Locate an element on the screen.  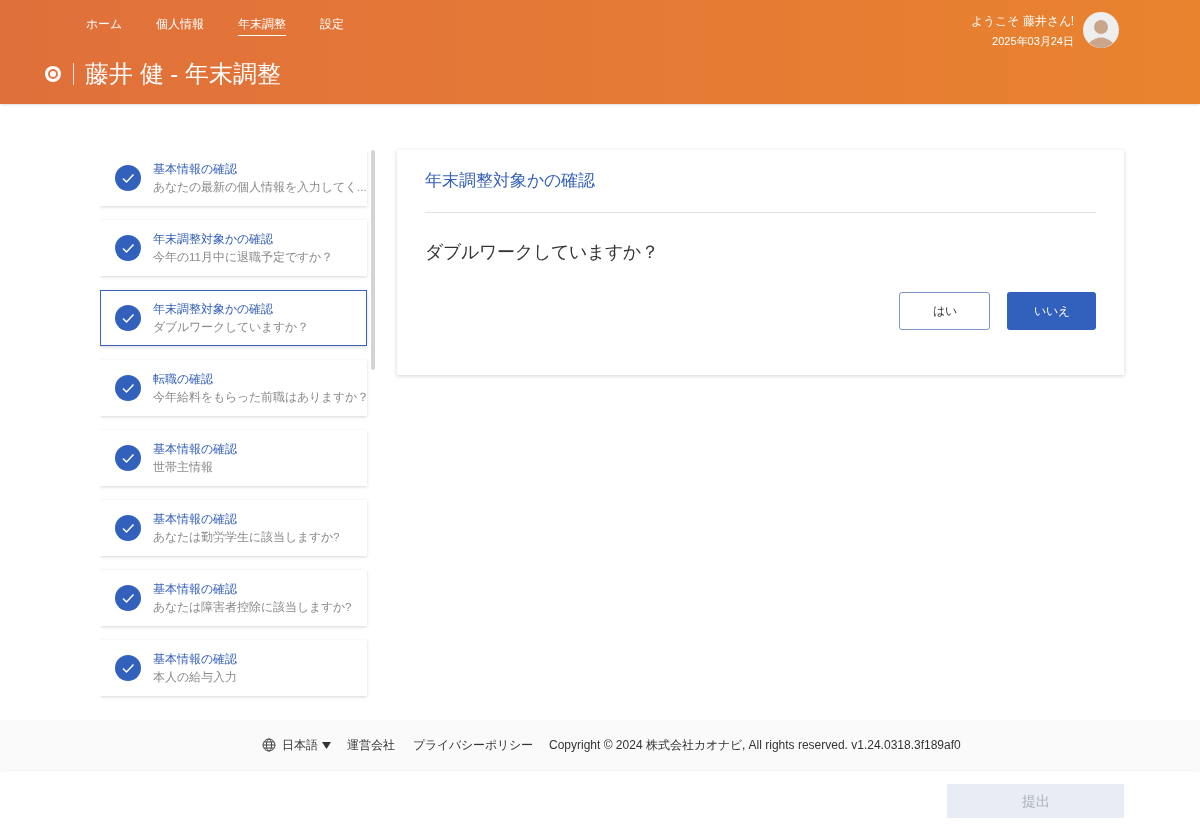
answer-button: いいえ is located at coordinates (1051, 310).